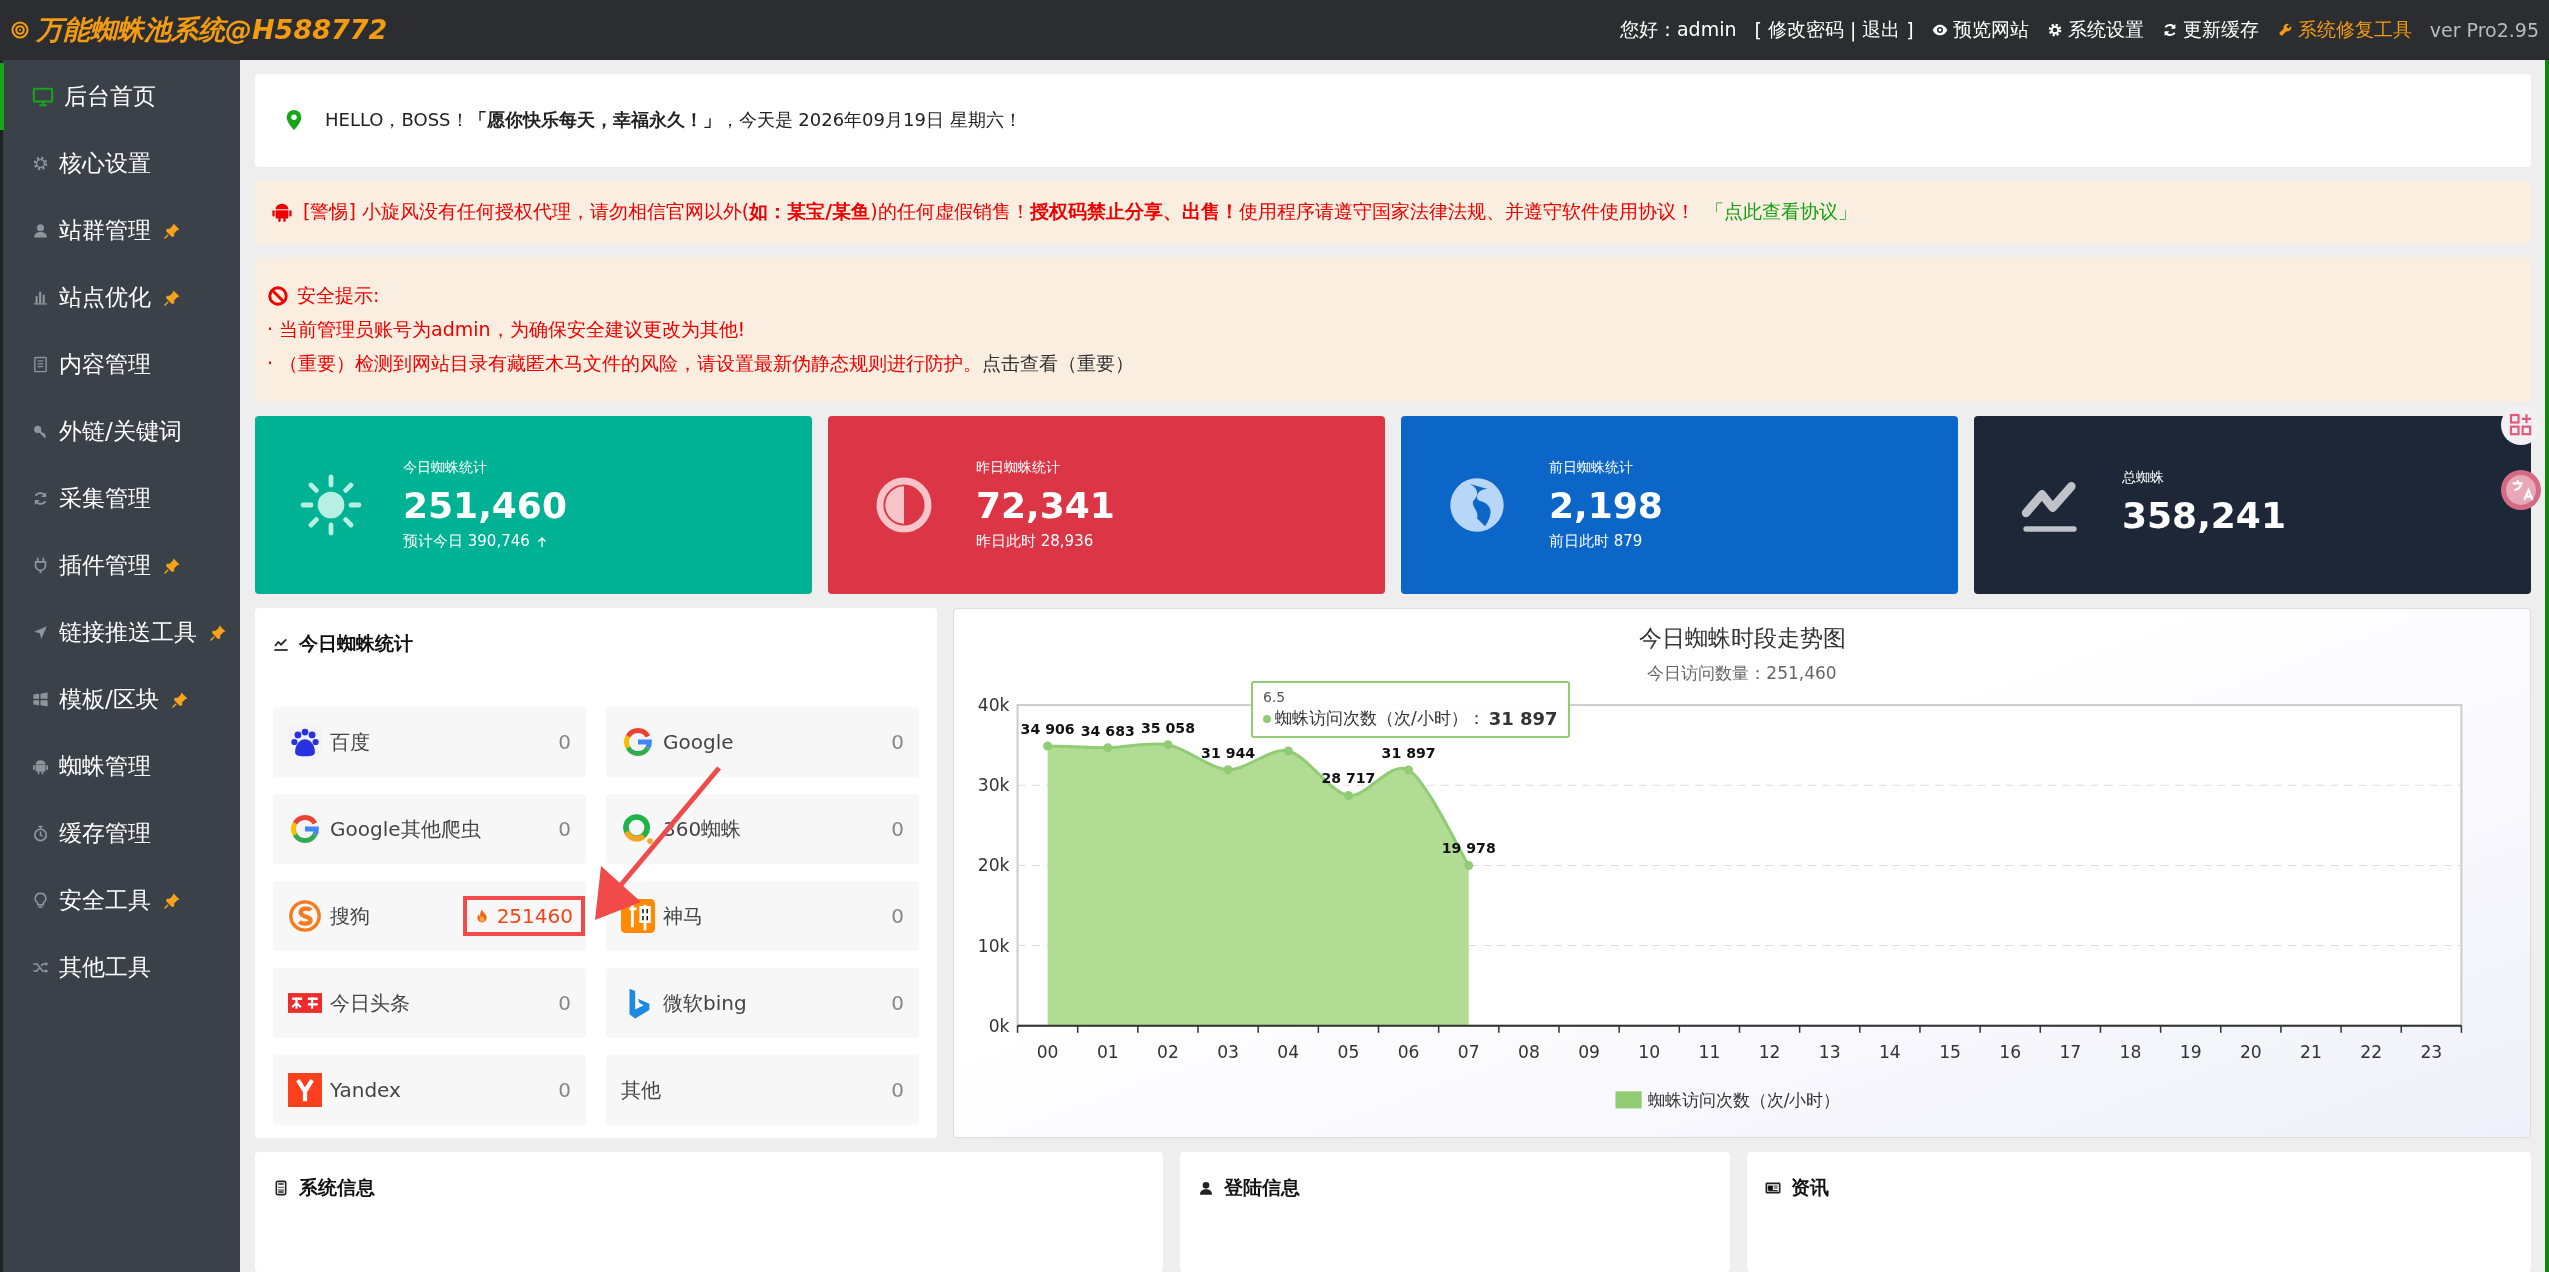  What do you see at coordinates (305, 829) in the screenshot?
I see `g-icon` at bounding box center [305, 829].